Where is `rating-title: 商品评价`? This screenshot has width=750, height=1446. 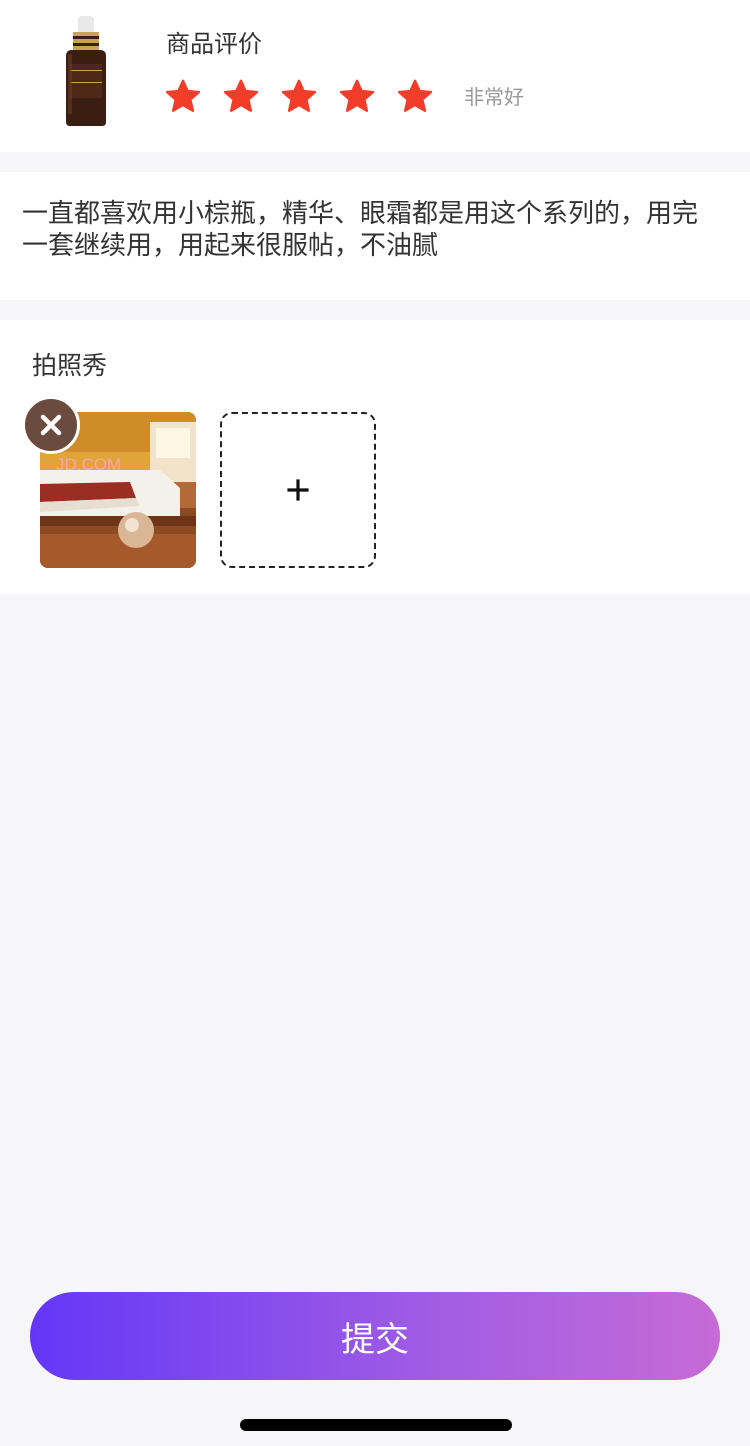 rating-title: 商品评价 is located at coordinates (214, 44).